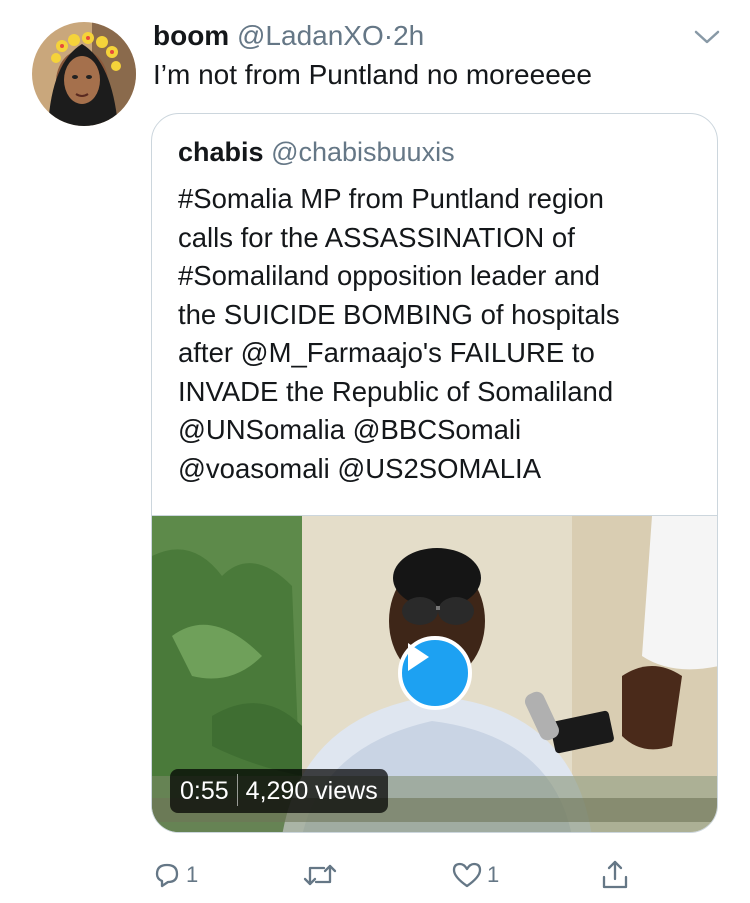  I want to click on quoted-author-name: chabis, so click(221, 152).